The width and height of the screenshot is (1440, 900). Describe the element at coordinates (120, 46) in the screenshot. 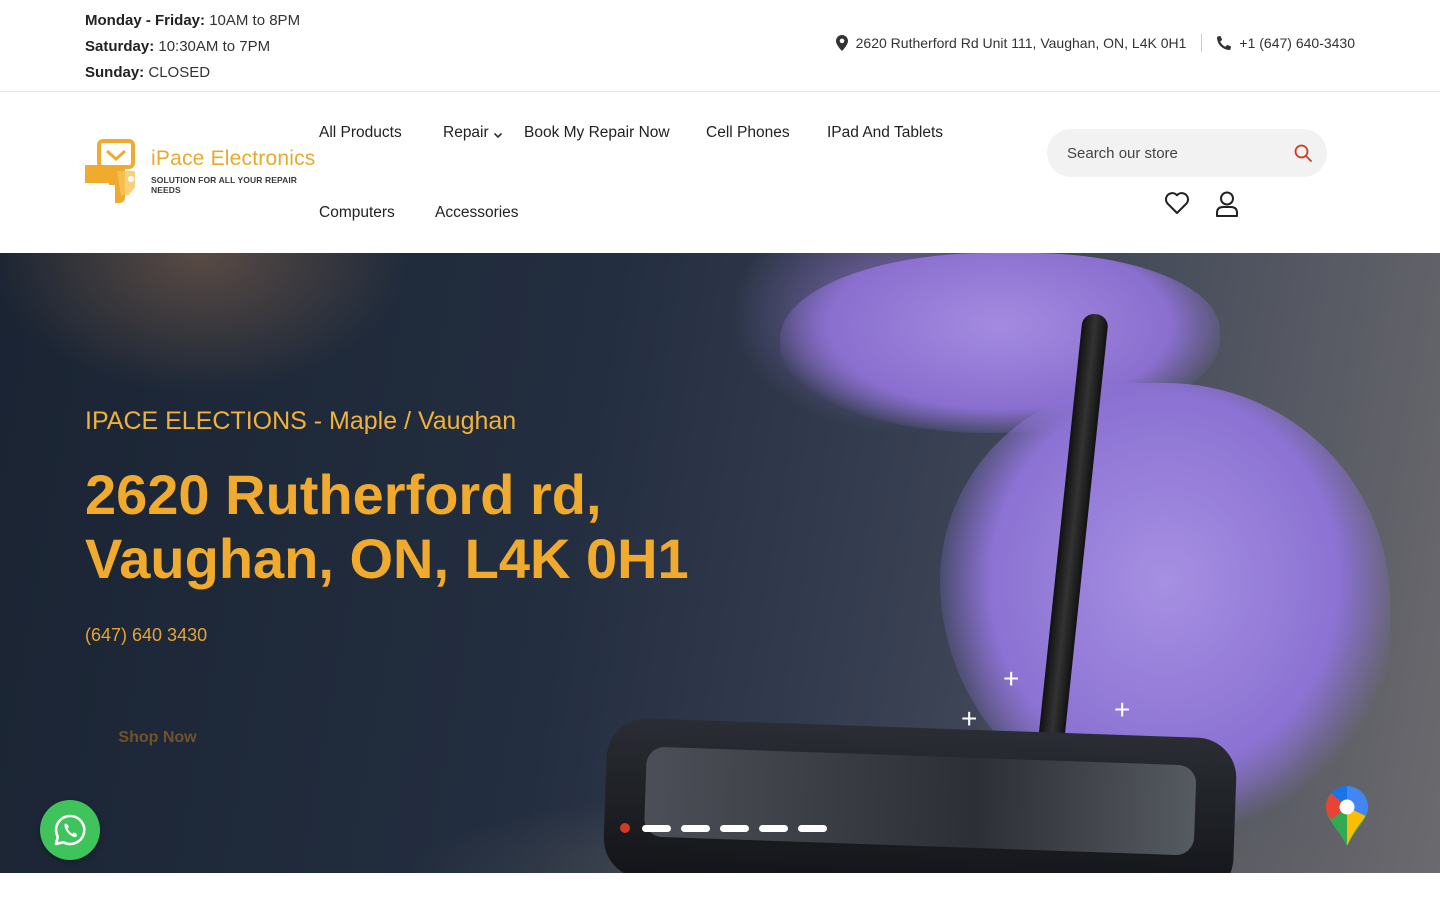

I see `hours-day: Saturday:` at that location.